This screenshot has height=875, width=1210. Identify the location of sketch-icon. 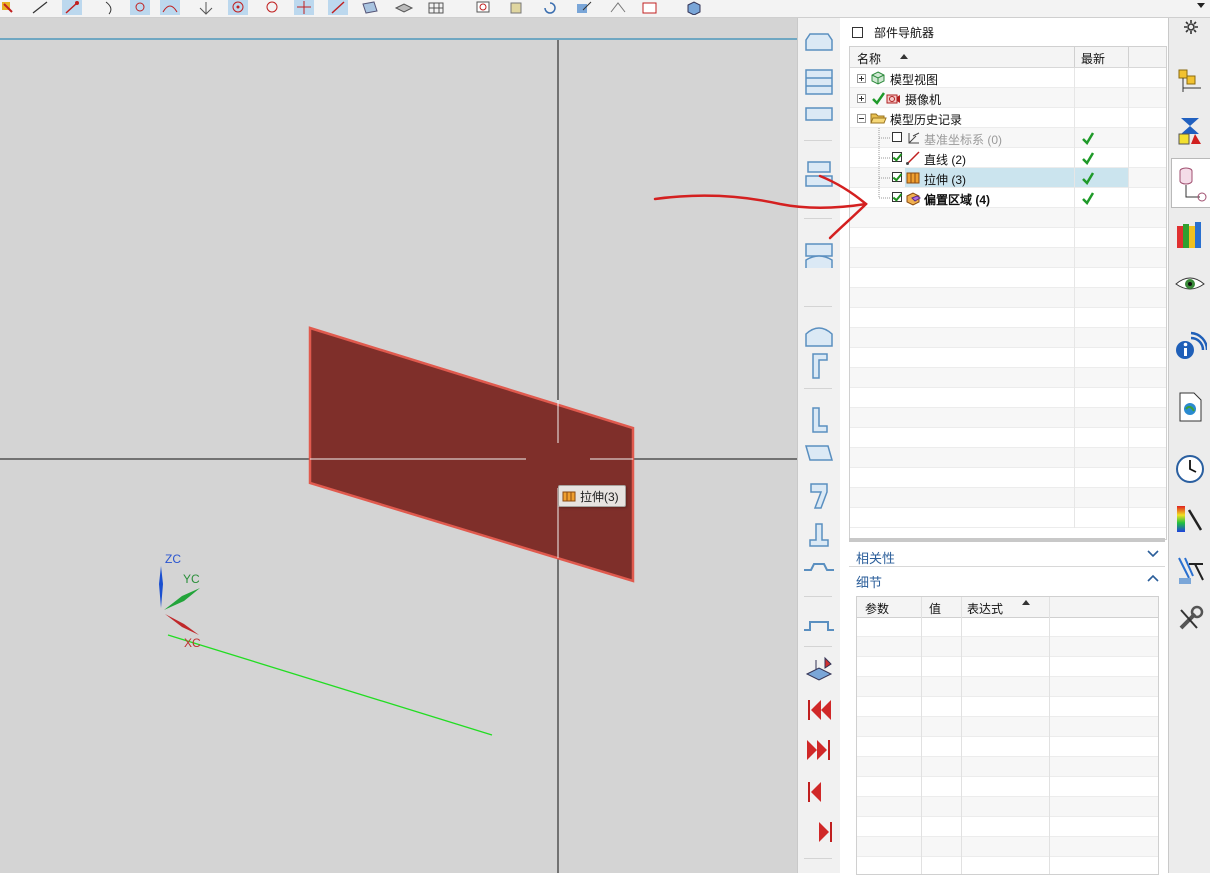
(618, 7).